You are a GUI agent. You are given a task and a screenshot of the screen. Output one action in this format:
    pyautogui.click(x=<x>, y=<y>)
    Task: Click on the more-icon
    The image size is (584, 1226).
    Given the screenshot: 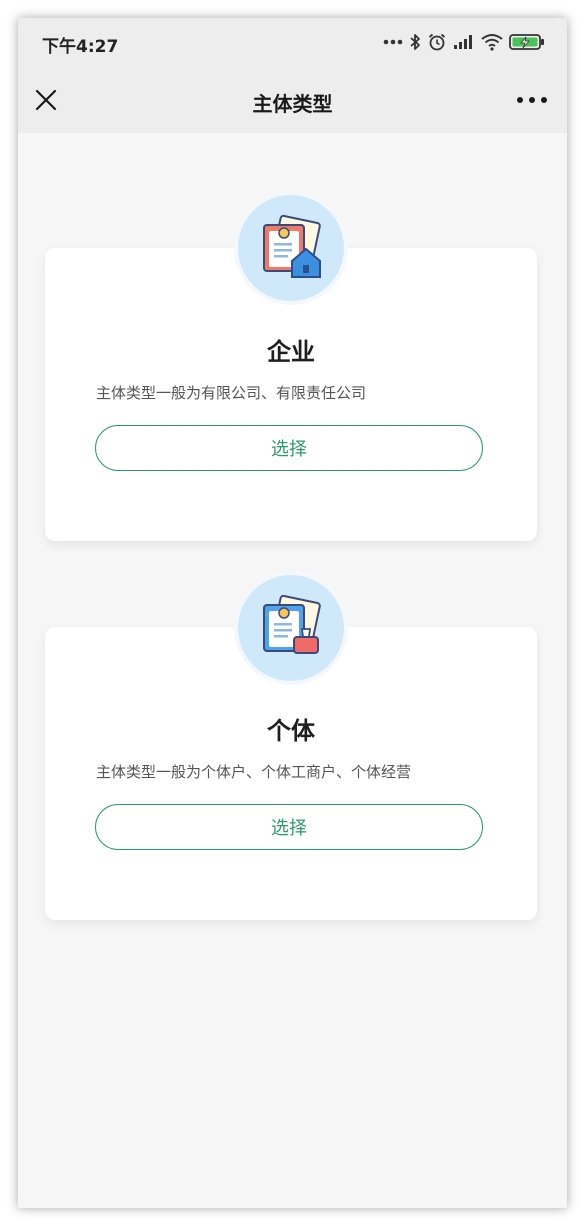 What is the action you would take?
    pyautogui.click(x=520, y=100)
    